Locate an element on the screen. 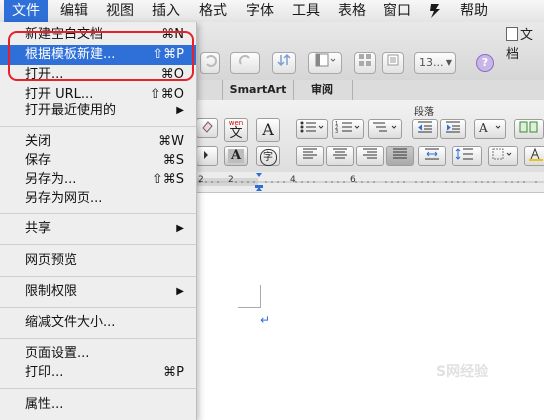 The width and height of the screenshot is (544, 420). distribute-icon is located at coordinates (432, 154).